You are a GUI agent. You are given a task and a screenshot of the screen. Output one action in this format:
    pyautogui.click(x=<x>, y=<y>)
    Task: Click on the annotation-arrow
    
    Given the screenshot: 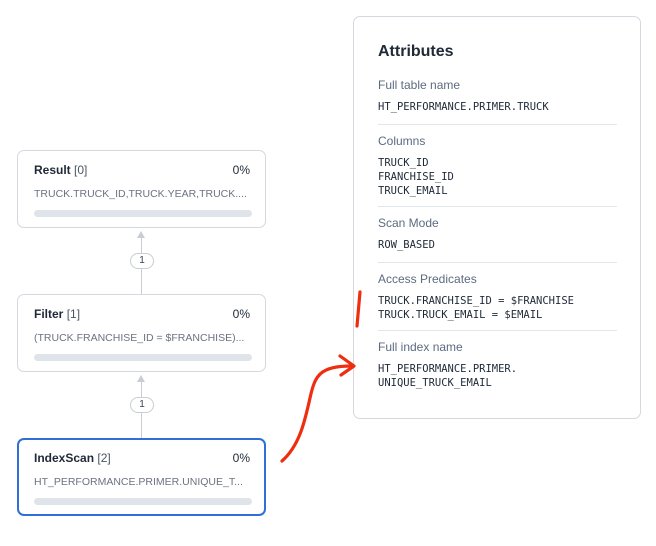 What is the action you would take?
    pyautogui.click(x=317, y=413)
    